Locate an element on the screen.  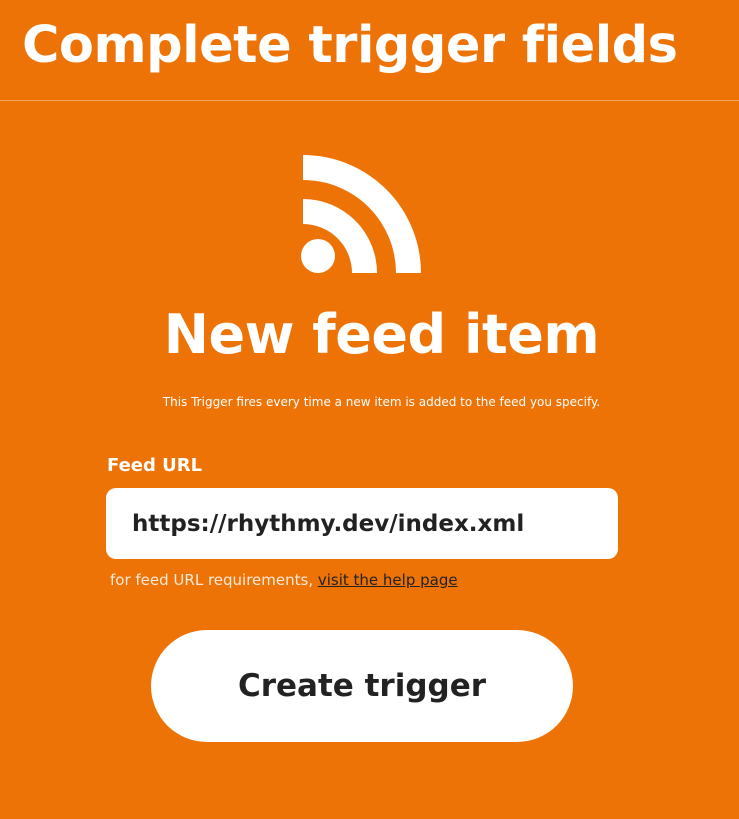
help-page-link: visit the help page is located at coordinates (388, 580).